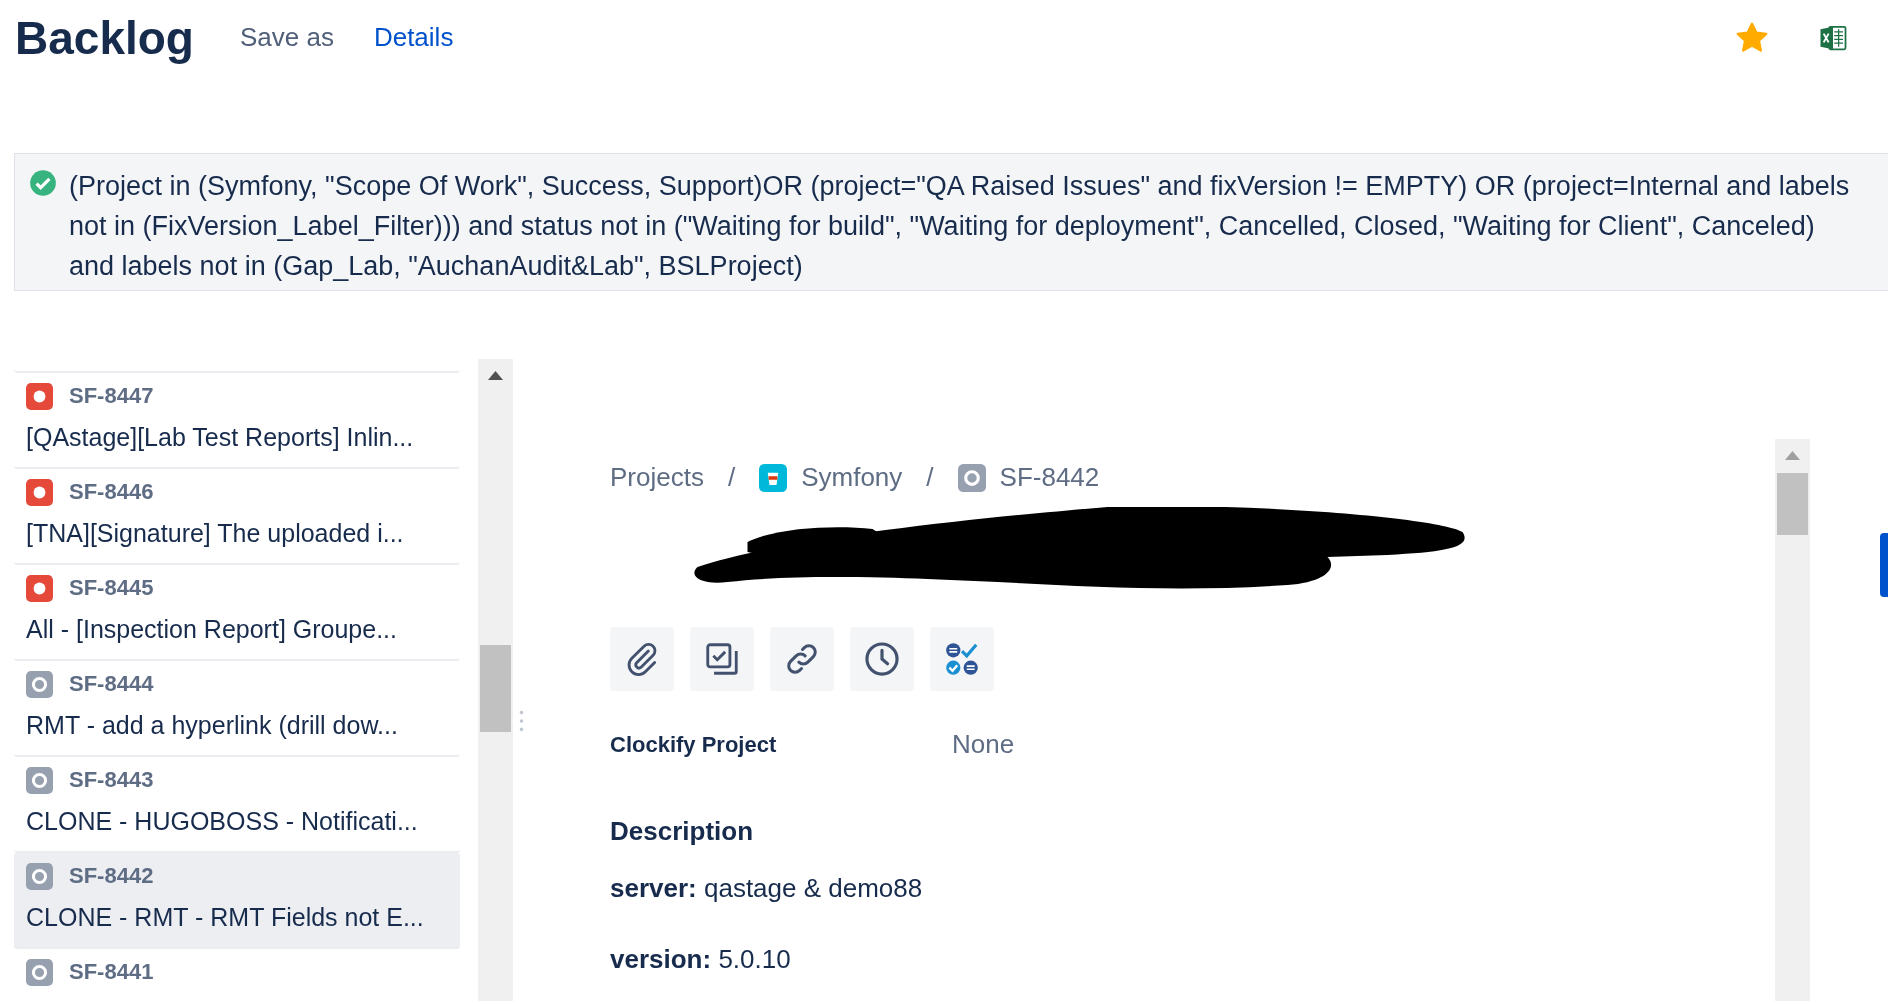  I want to click on breadcrumb-link: Symfony, so click(852, 477).